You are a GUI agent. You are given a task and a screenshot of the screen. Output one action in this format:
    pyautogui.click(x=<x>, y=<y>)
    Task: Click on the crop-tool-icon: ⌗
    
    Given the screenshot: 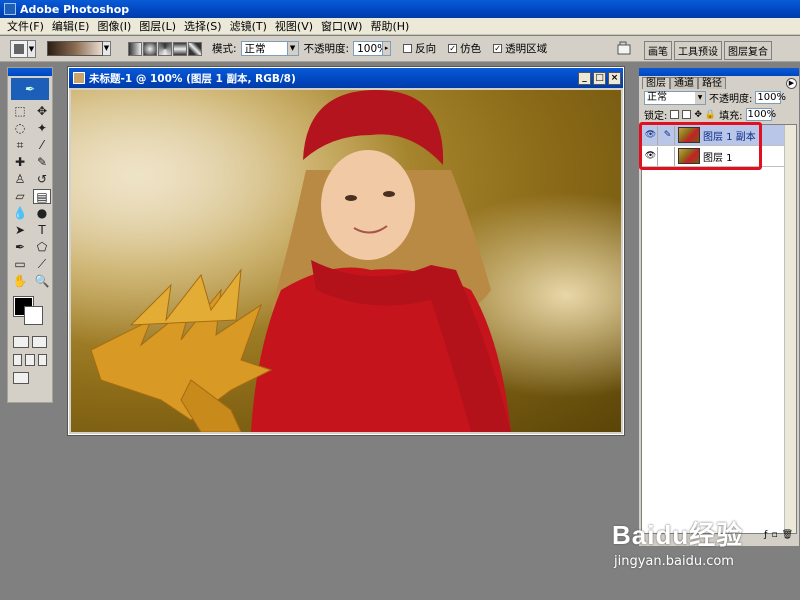 What is the action you would take?
    pyautogui.click(x=20, y=145)
    